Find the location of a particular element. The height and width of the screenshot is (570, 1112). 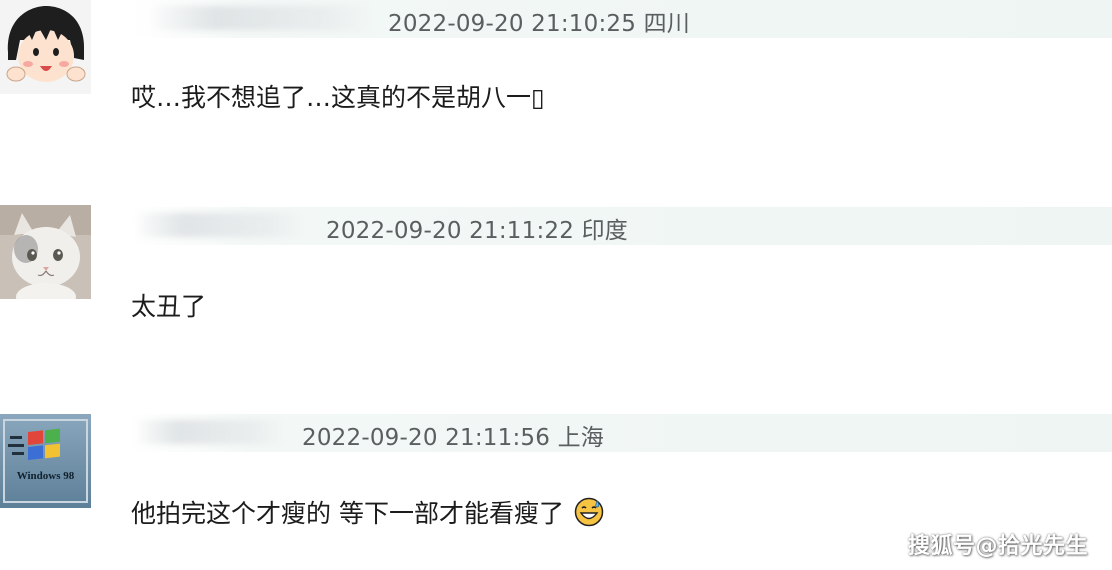

comment-text: 哎…我不想追了…这真的不是胡八一▯ is located at coordinates (338, 97).